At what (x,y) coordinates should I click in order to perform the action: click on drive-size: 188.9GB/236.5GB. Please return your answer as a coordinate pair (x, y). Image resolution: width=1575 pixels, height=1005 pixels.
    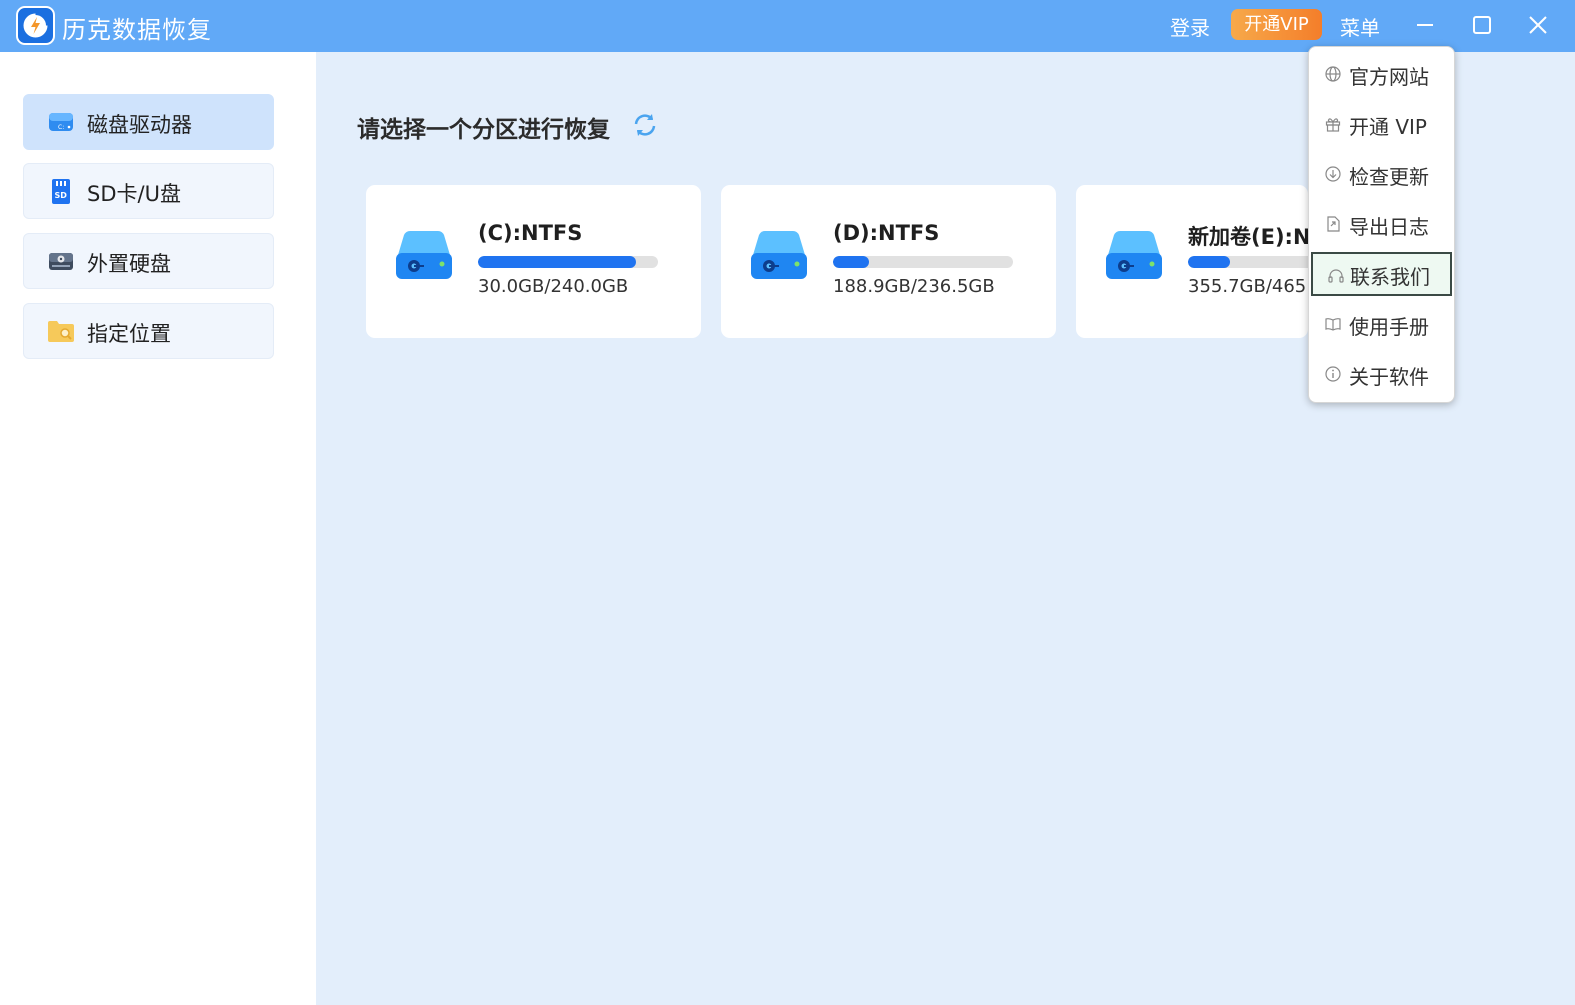
    Looking at the image, I should click on (914, 286).